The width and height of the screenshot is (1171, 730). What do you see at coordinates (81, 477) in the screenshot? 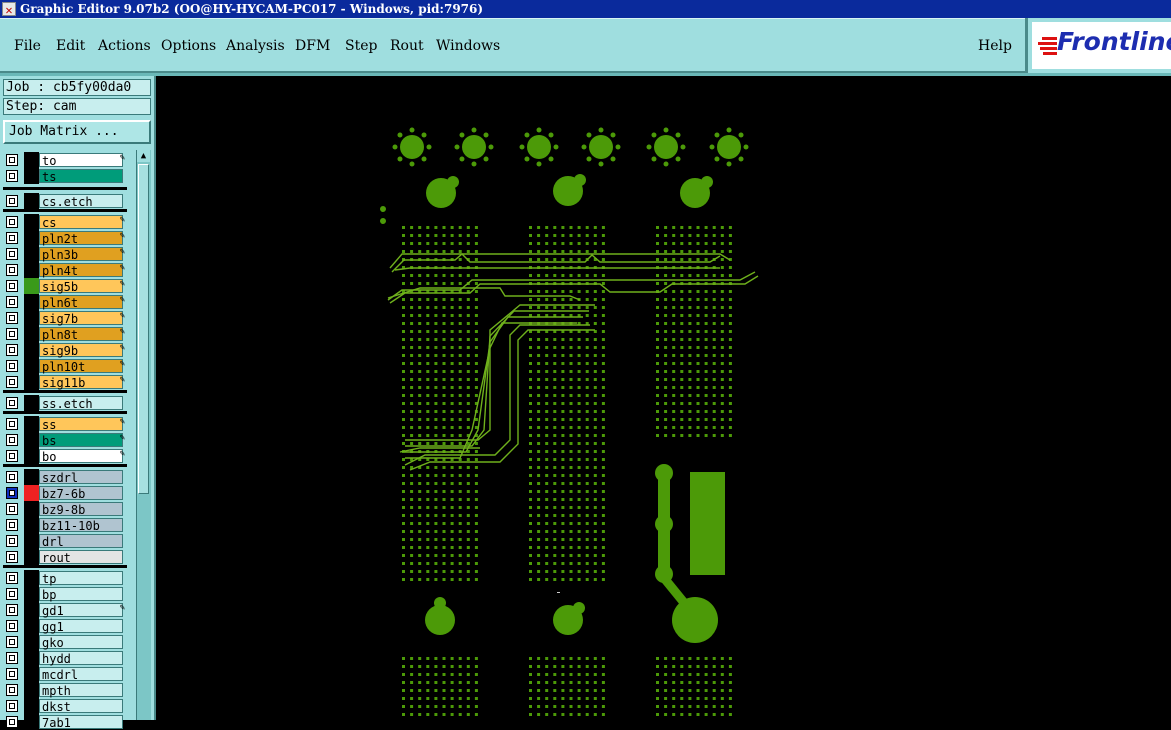
I see `layer-name: szdrl` at bounding box center [81, 477].